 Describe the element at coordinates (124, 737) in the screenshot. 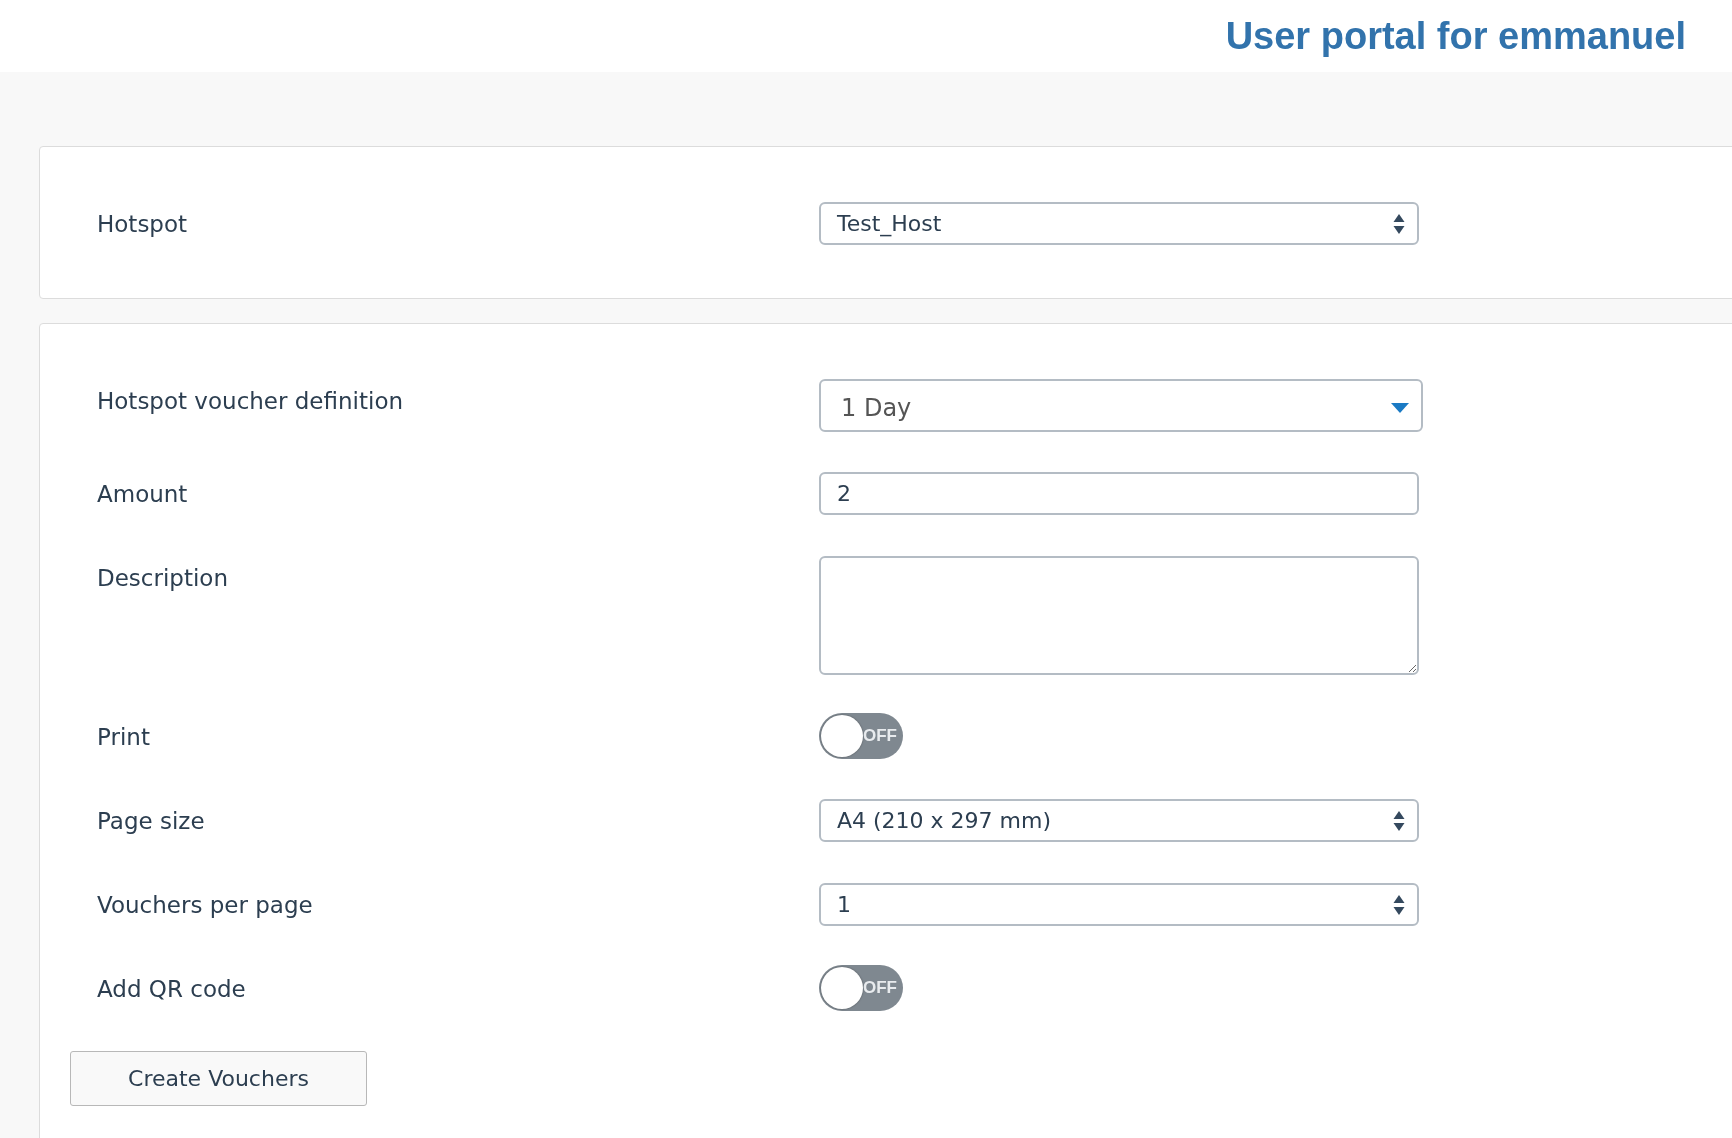

I see `field-label: Print` at that location.